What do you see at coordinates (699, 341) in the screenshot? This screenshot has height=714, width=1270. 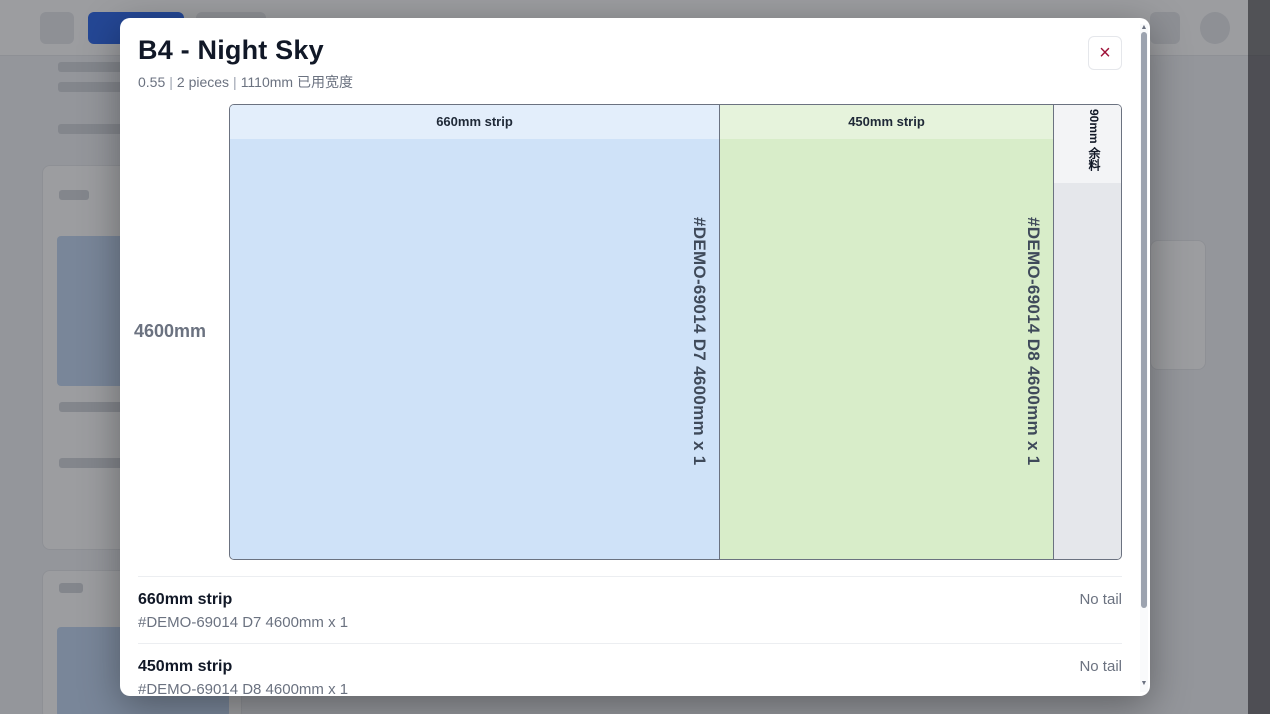 I see `piece-label: #DEMO-69014 D7 4600mm x 1` at bounding box center [699, 341].